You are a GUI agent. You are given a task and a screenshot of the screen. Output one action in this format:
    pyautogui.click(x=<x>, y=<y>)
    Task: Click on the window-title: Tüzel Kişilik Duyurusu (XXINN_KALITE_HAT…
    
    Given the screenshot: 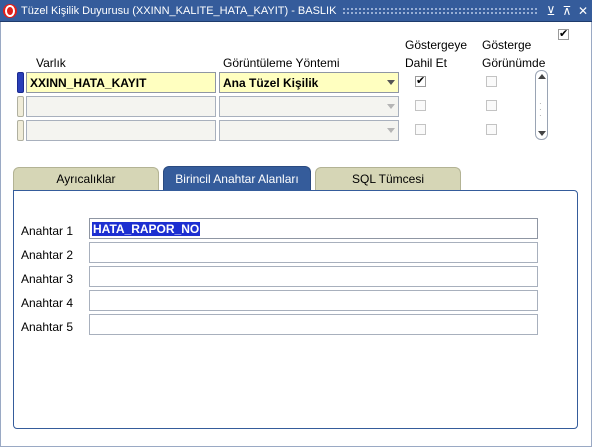 What is the action you would take?
    pyautogui.click(x=179, y=10)
    